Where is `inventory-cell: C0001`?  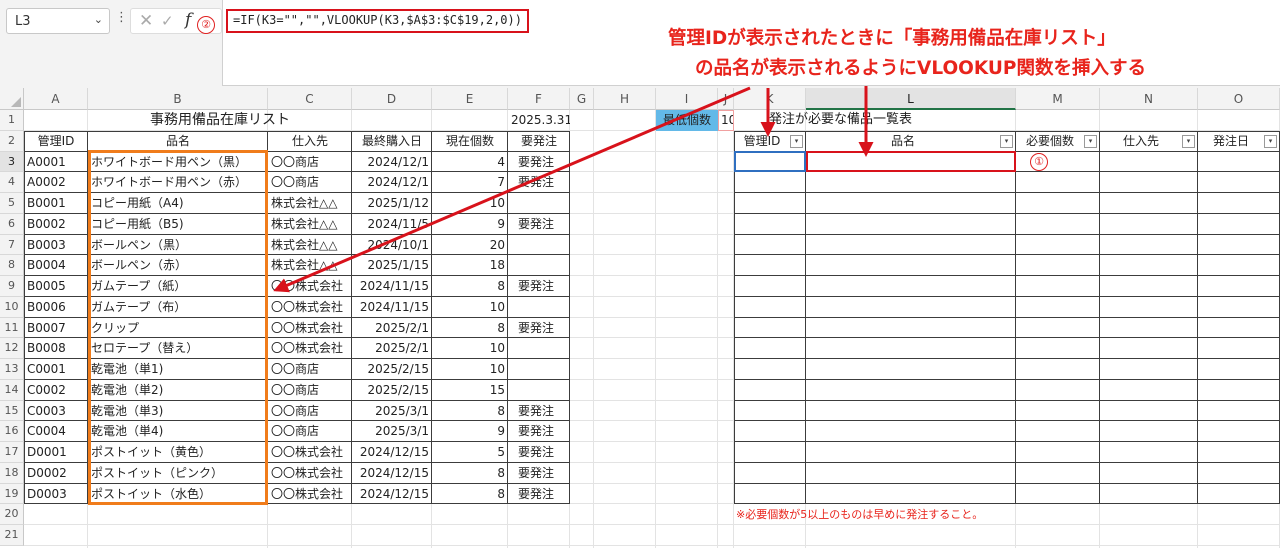 inventory-cell: C0001 is located at coordinates (46, 369).